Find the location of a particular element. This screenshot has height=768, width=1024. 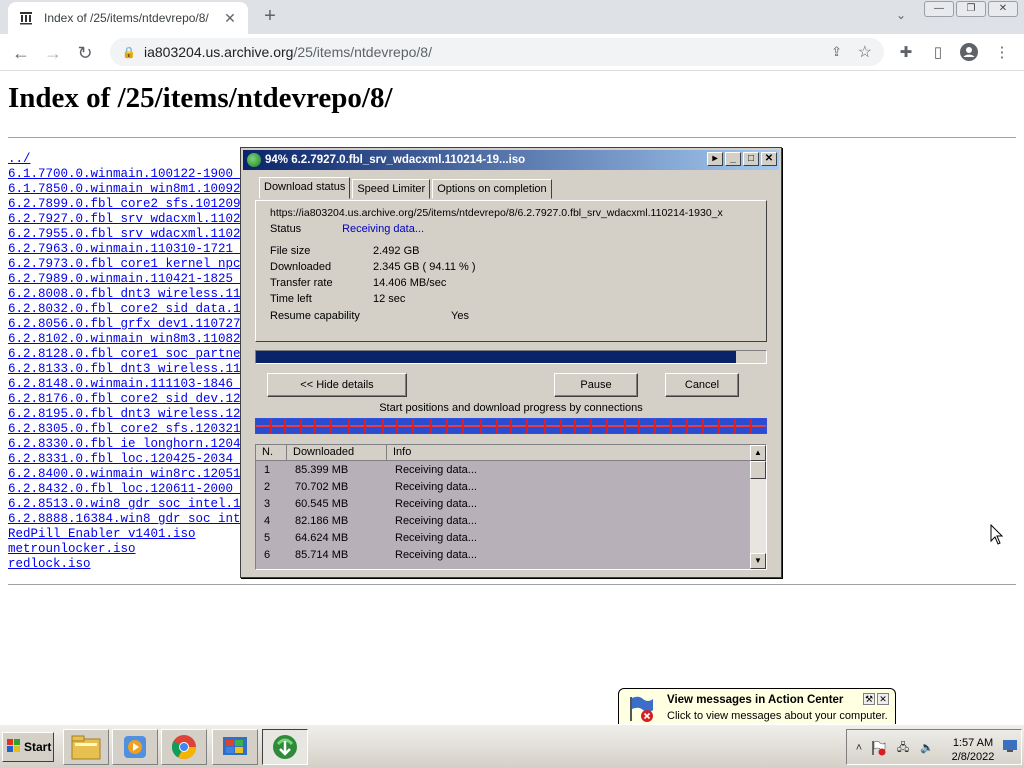

file-link: 6.2.8432.0.fbl_loc.120611-2000_x is located at coordinates (132, 489).